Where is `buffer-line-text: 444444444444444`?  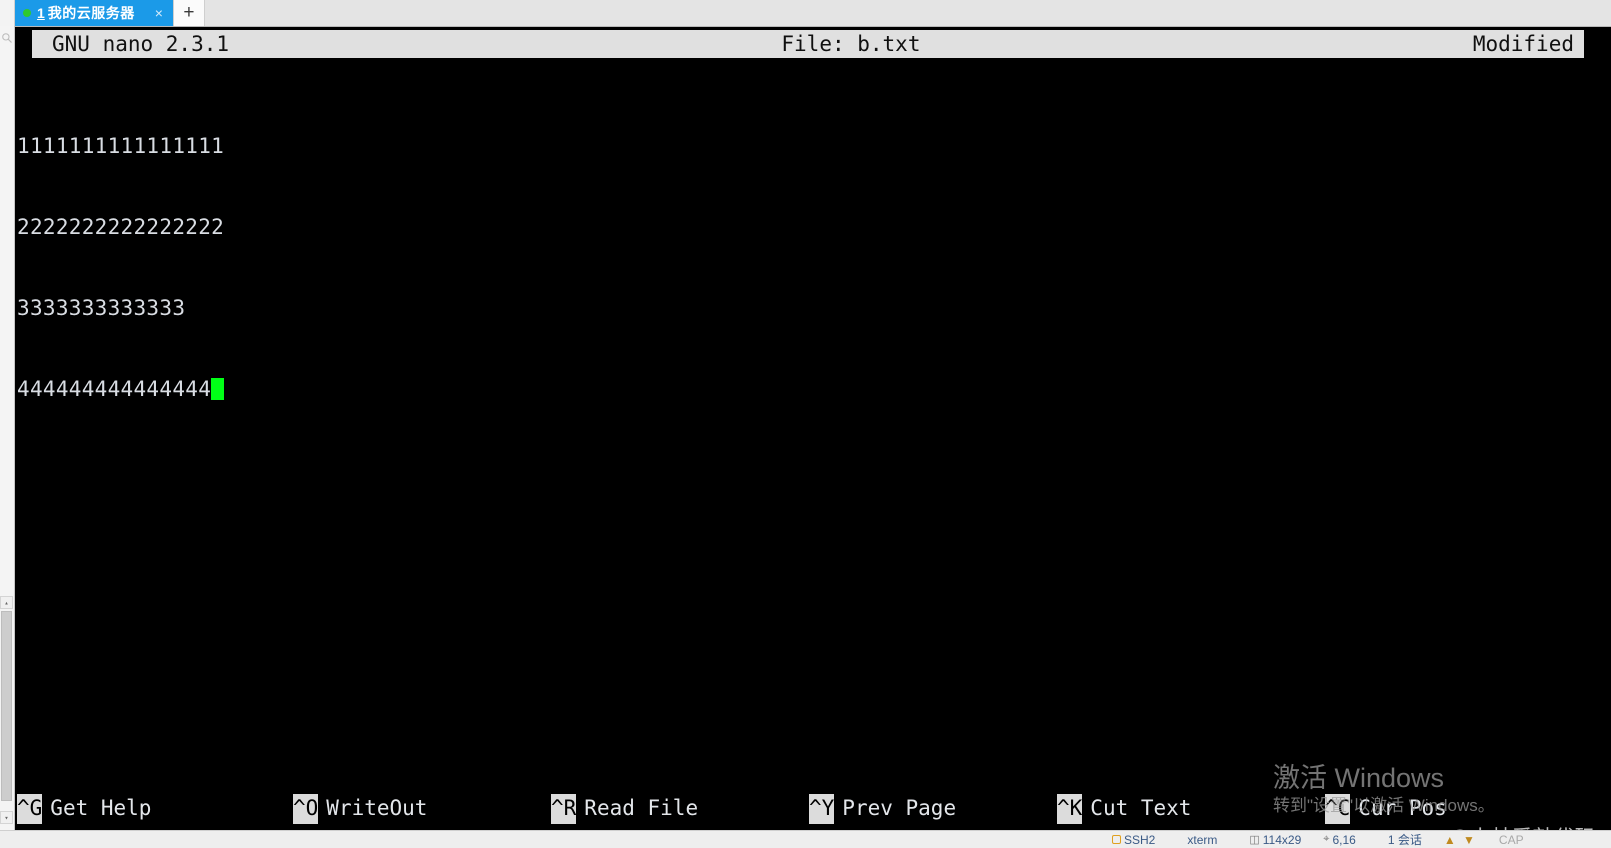 buffer-line-text: 444444444444444 is located at coordinates (114, 389).